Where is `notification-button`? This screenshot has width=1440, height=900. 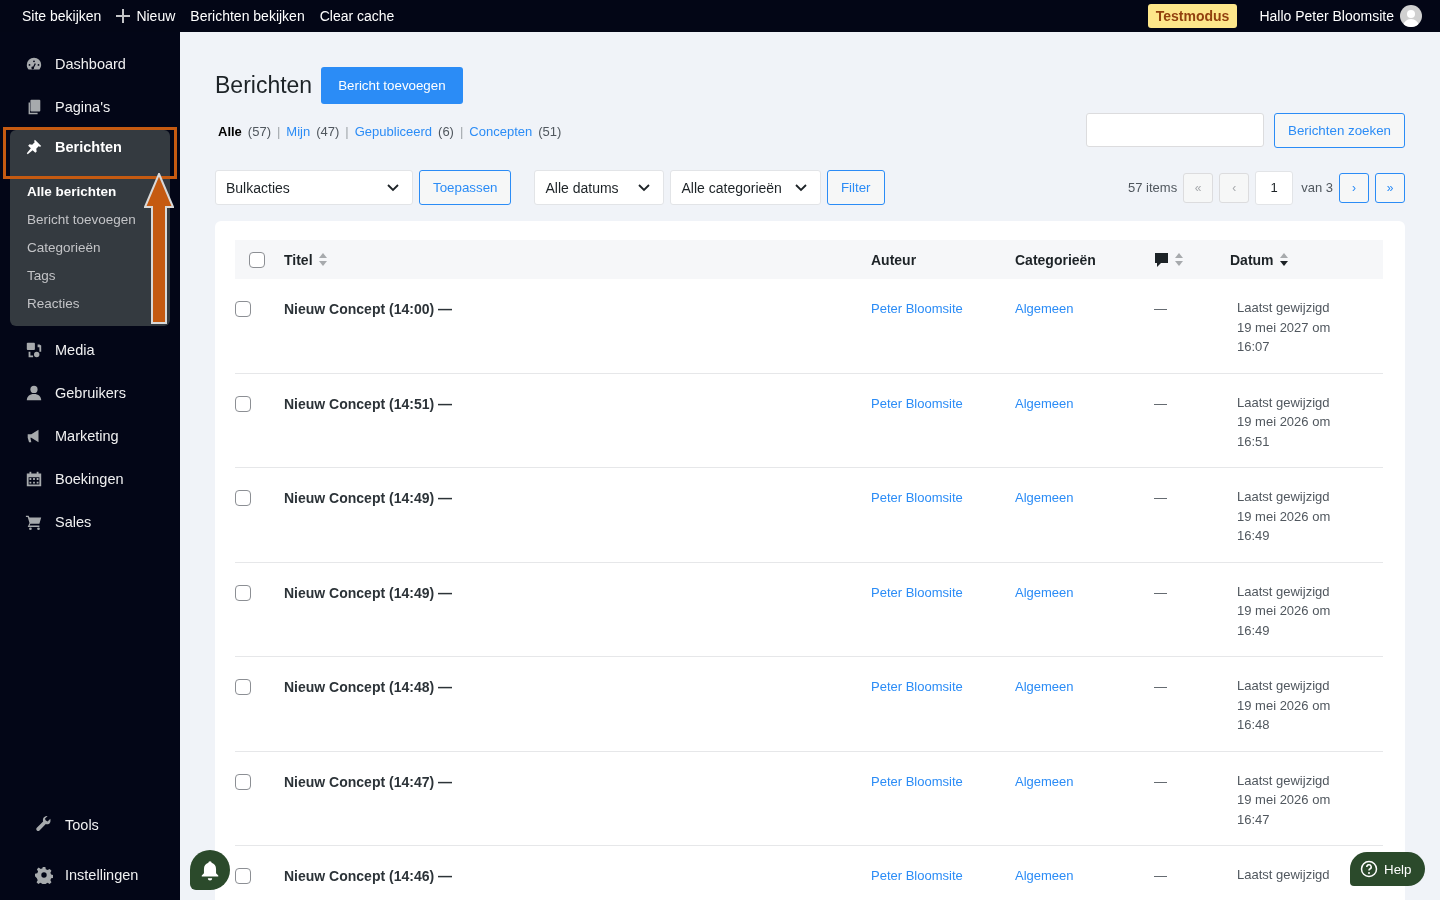 notification-button is located at coordinates (210, 870).